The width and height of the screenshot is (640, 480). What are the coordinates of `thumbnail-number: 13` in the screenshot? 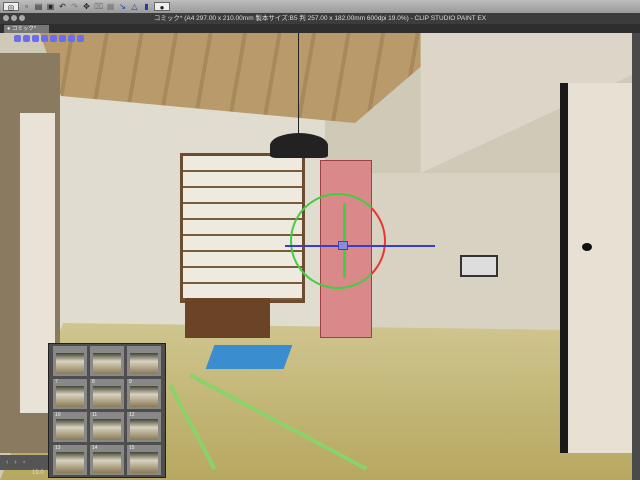 It's located at (58, 448).